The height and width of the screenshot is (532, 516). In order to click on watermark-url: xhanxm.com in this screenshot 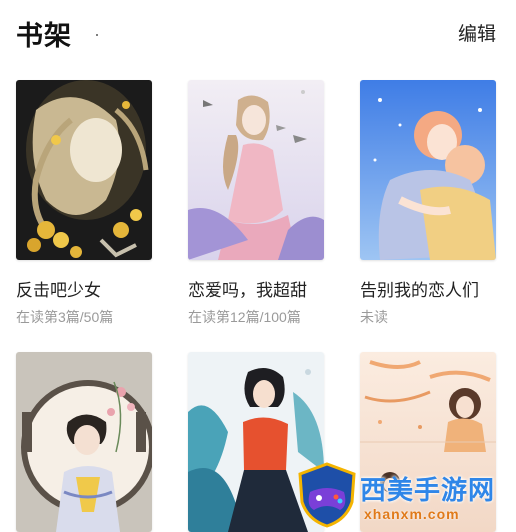, I will do `click(412, 514)`.